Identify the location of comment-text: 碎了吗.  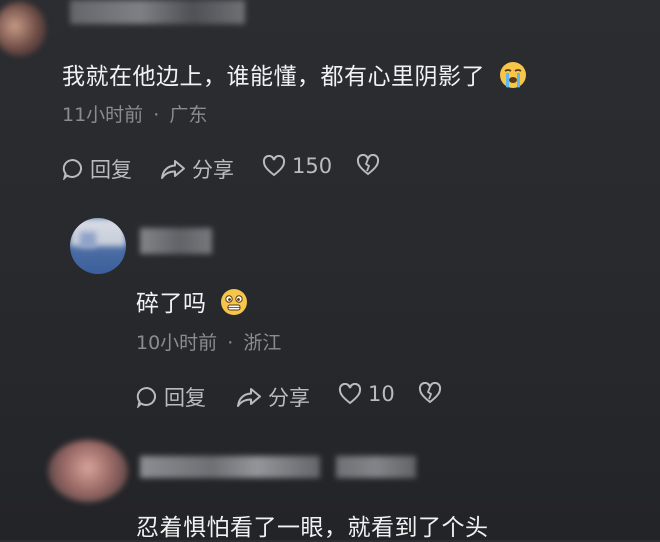
(192, 303).